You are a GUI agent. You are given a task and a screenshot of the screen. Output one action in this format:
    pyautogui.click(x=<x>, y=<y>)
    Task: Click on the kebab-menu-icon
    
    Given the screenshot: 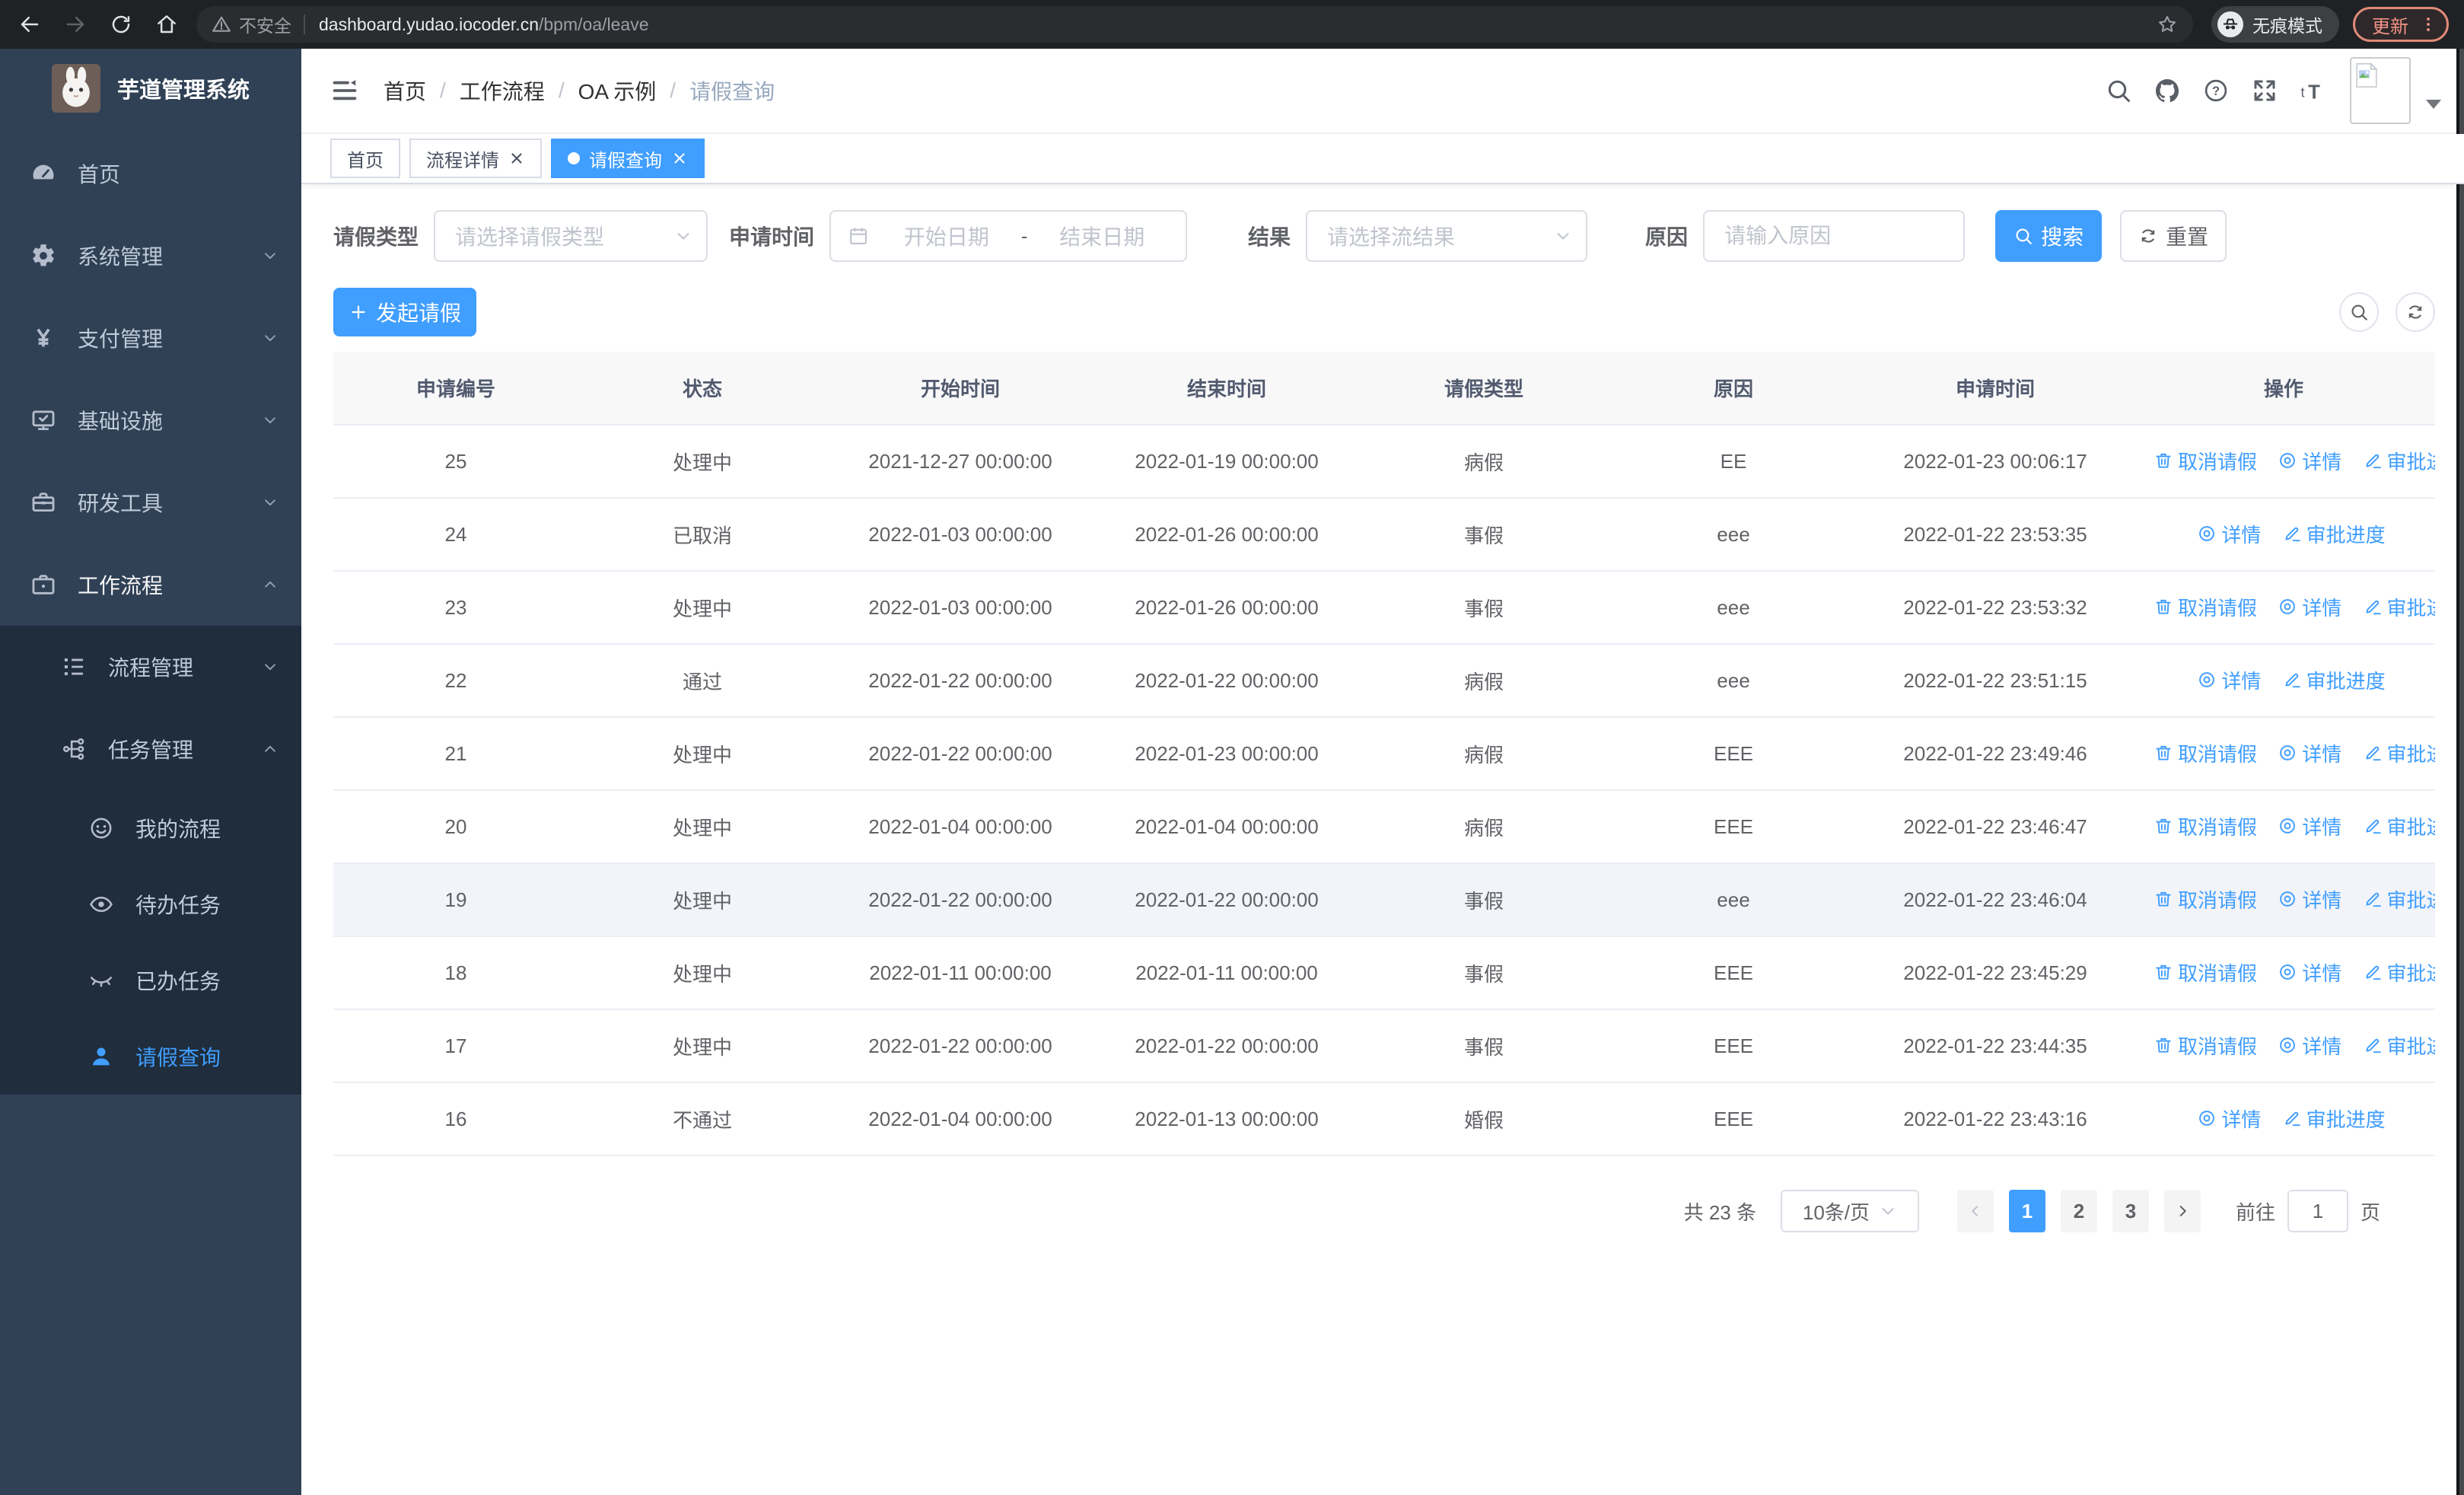 What is the action you would take?
    pyautogui.click(x=2428, y=24)
    